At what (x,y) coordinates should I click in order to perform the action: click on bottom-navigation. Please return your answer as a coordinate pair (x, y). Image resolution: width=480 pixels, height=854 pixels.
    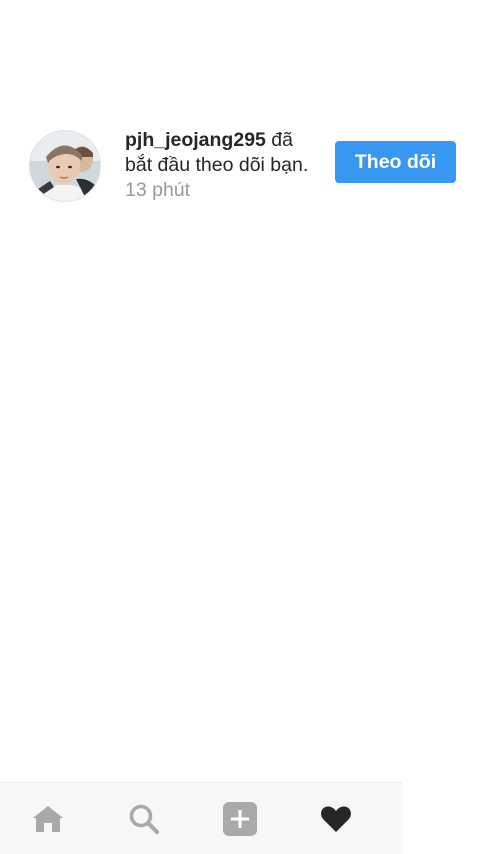
    Looking at the image, I should click on (201, 818).